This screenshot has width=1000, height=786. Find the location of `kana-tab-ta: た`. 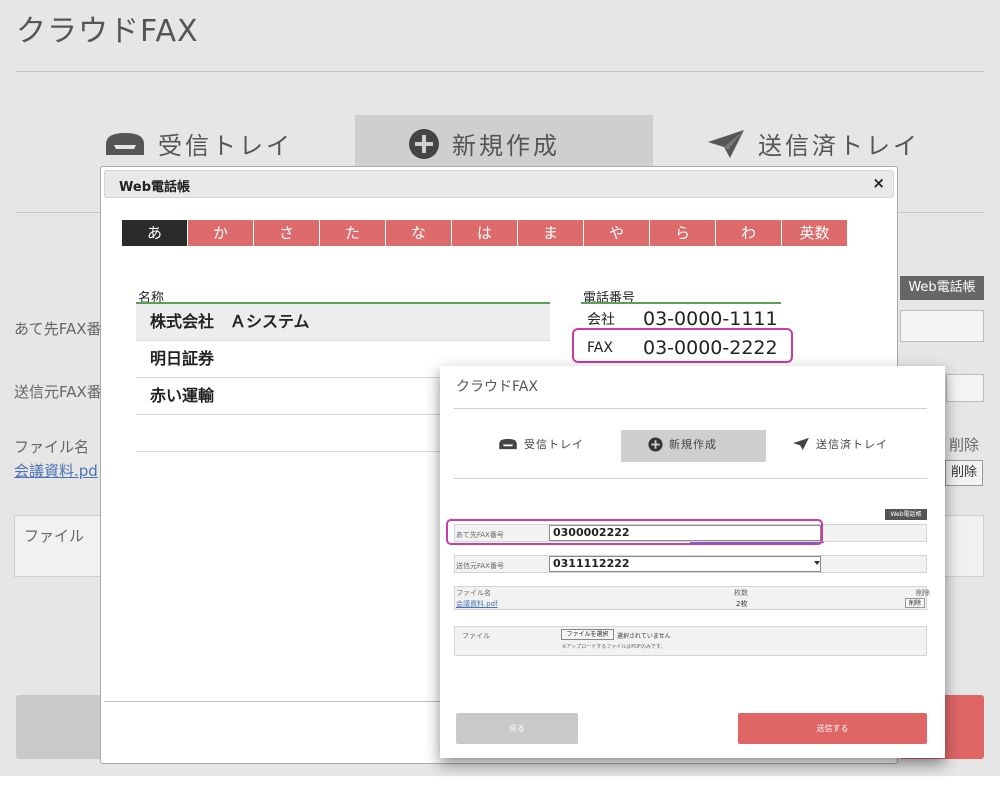

kana-tab-ta: た is located at coordinates (353, 233).